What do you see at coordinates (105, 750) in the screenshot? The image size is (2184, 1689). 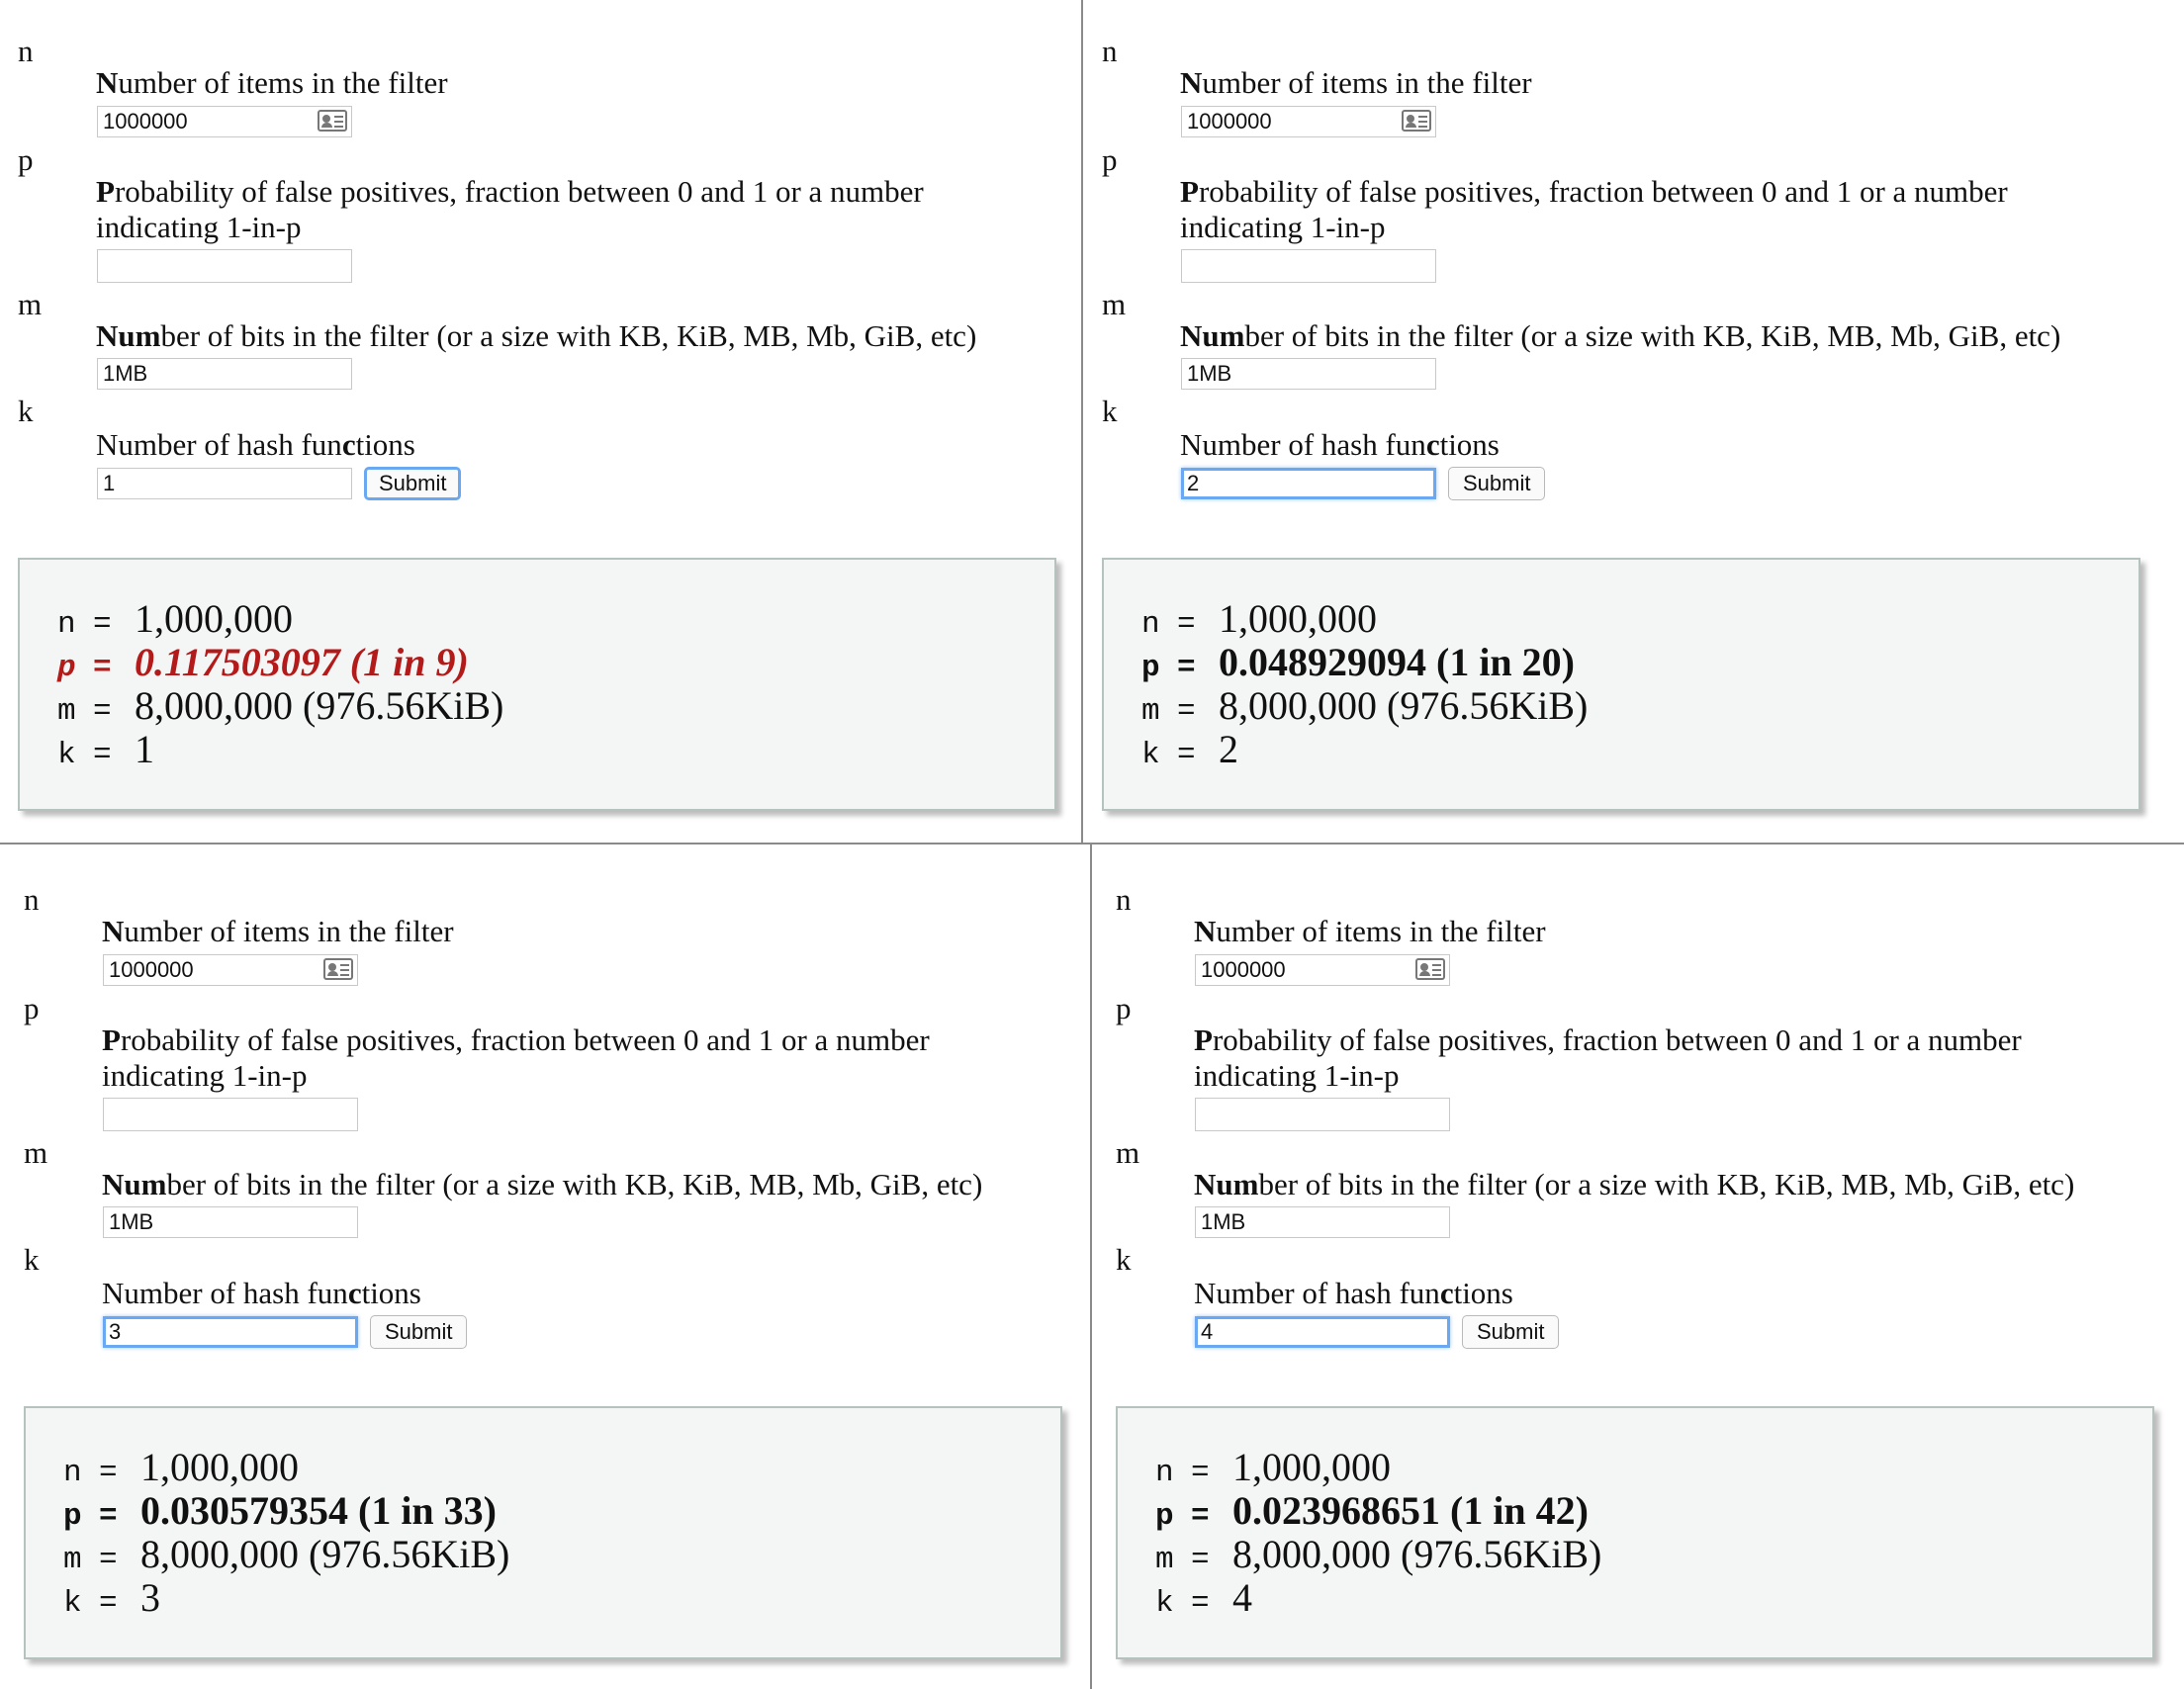 I see `result-k: k = 1` at bounding box center [105, 750].